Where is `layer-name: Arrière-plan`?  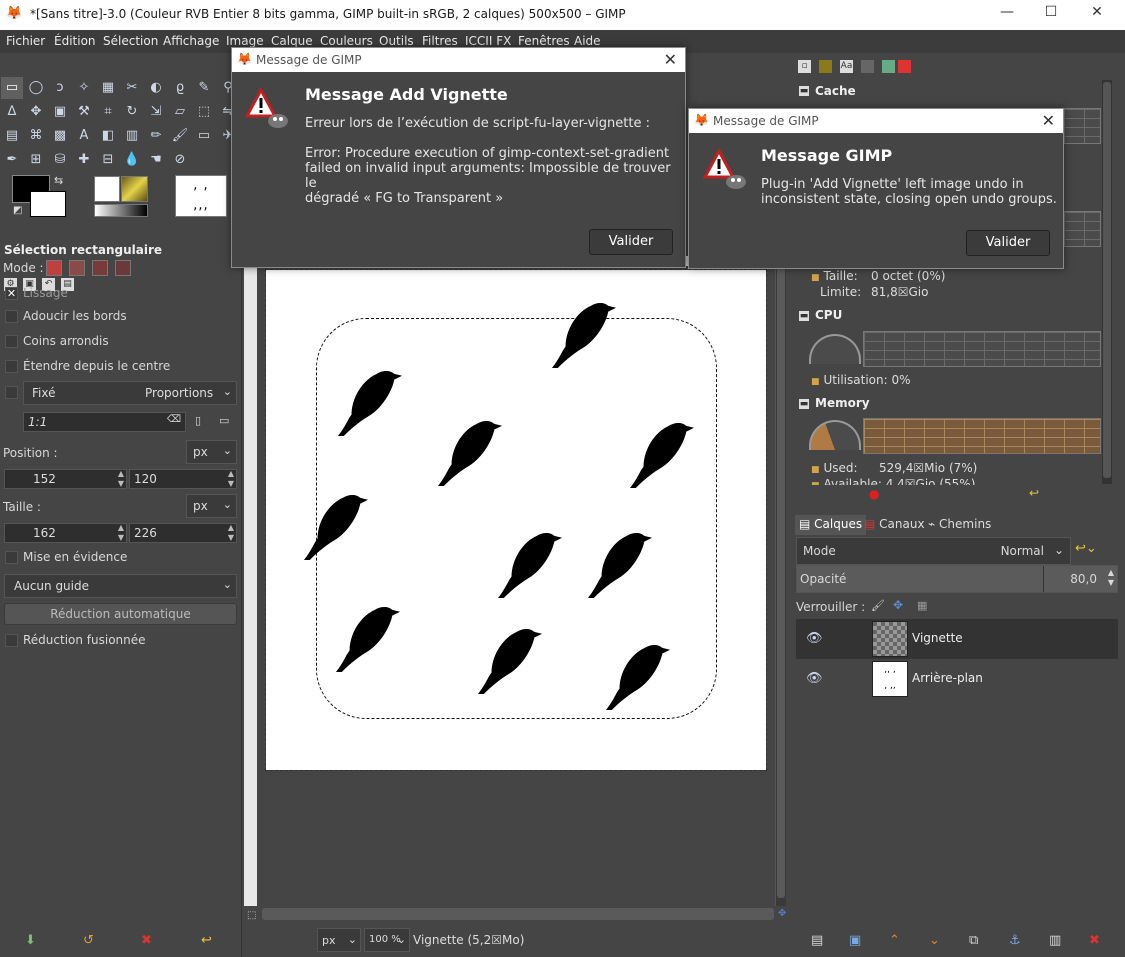
layer-name: Arrière-plan is located at coordinates (947, 678).